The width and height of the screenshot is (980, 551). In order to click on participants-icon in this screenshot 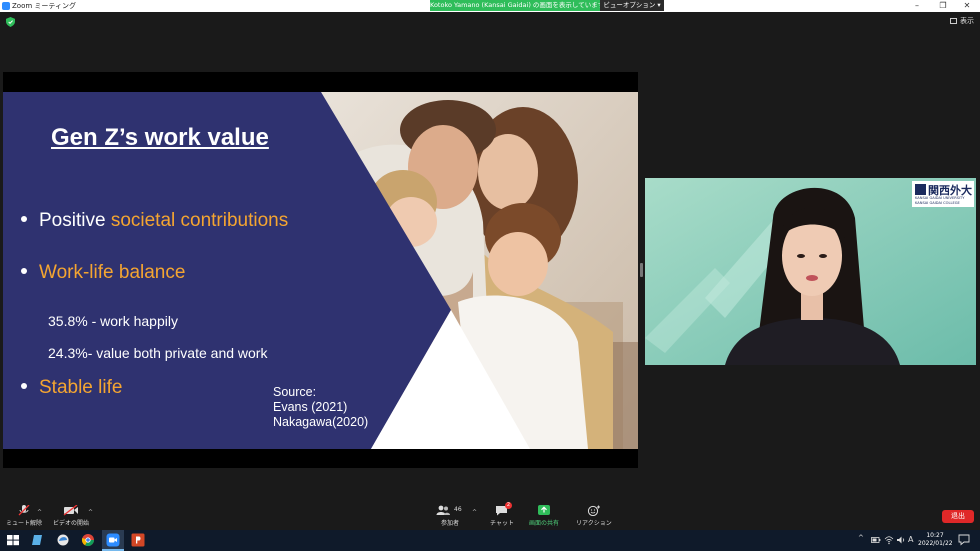, I will do `click(443, 510)`.